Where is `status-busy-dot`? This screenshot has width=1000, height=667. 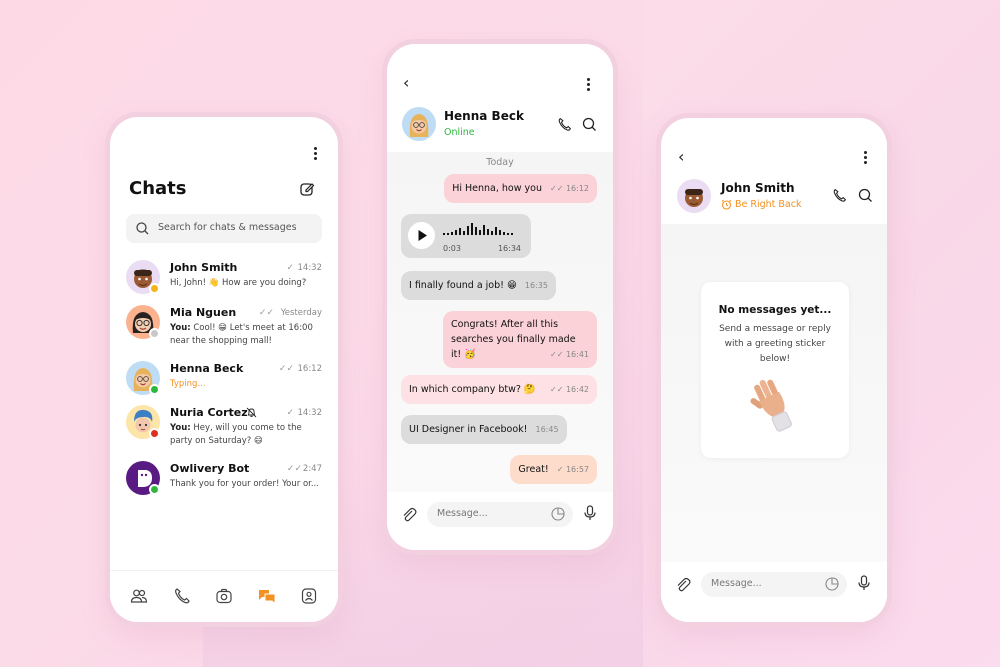
status-busy-dot is located at coordinates (154, 433).